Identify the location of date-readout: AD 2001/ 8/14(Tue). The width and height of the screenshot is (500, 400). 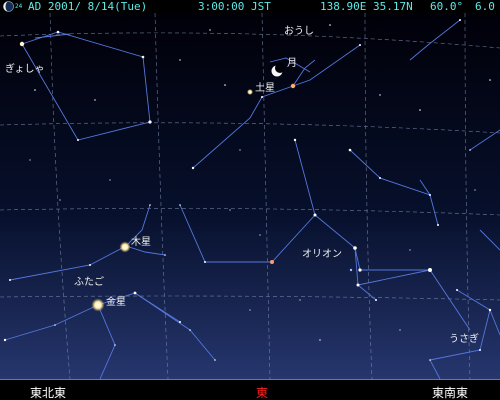
(88, 6).